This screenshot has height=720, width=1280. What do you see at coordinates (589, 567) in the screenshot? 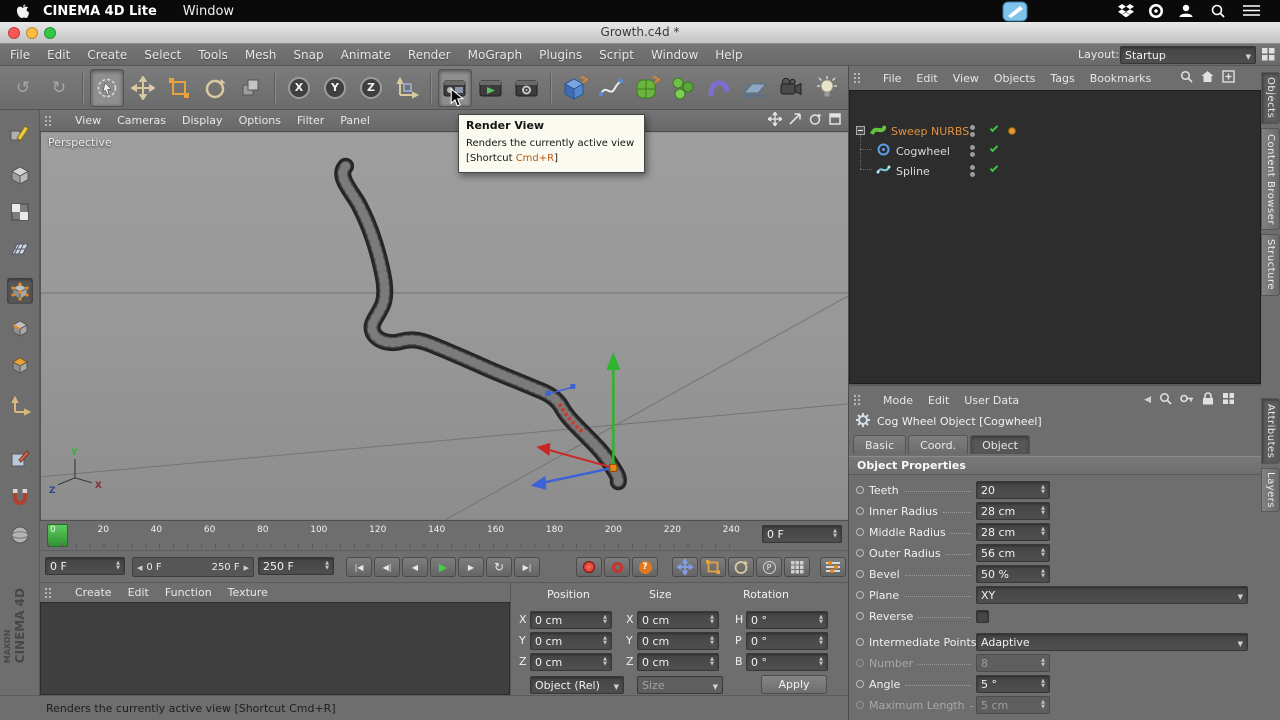
I see `record-keyframe-button` at bounding box center [589, 567].